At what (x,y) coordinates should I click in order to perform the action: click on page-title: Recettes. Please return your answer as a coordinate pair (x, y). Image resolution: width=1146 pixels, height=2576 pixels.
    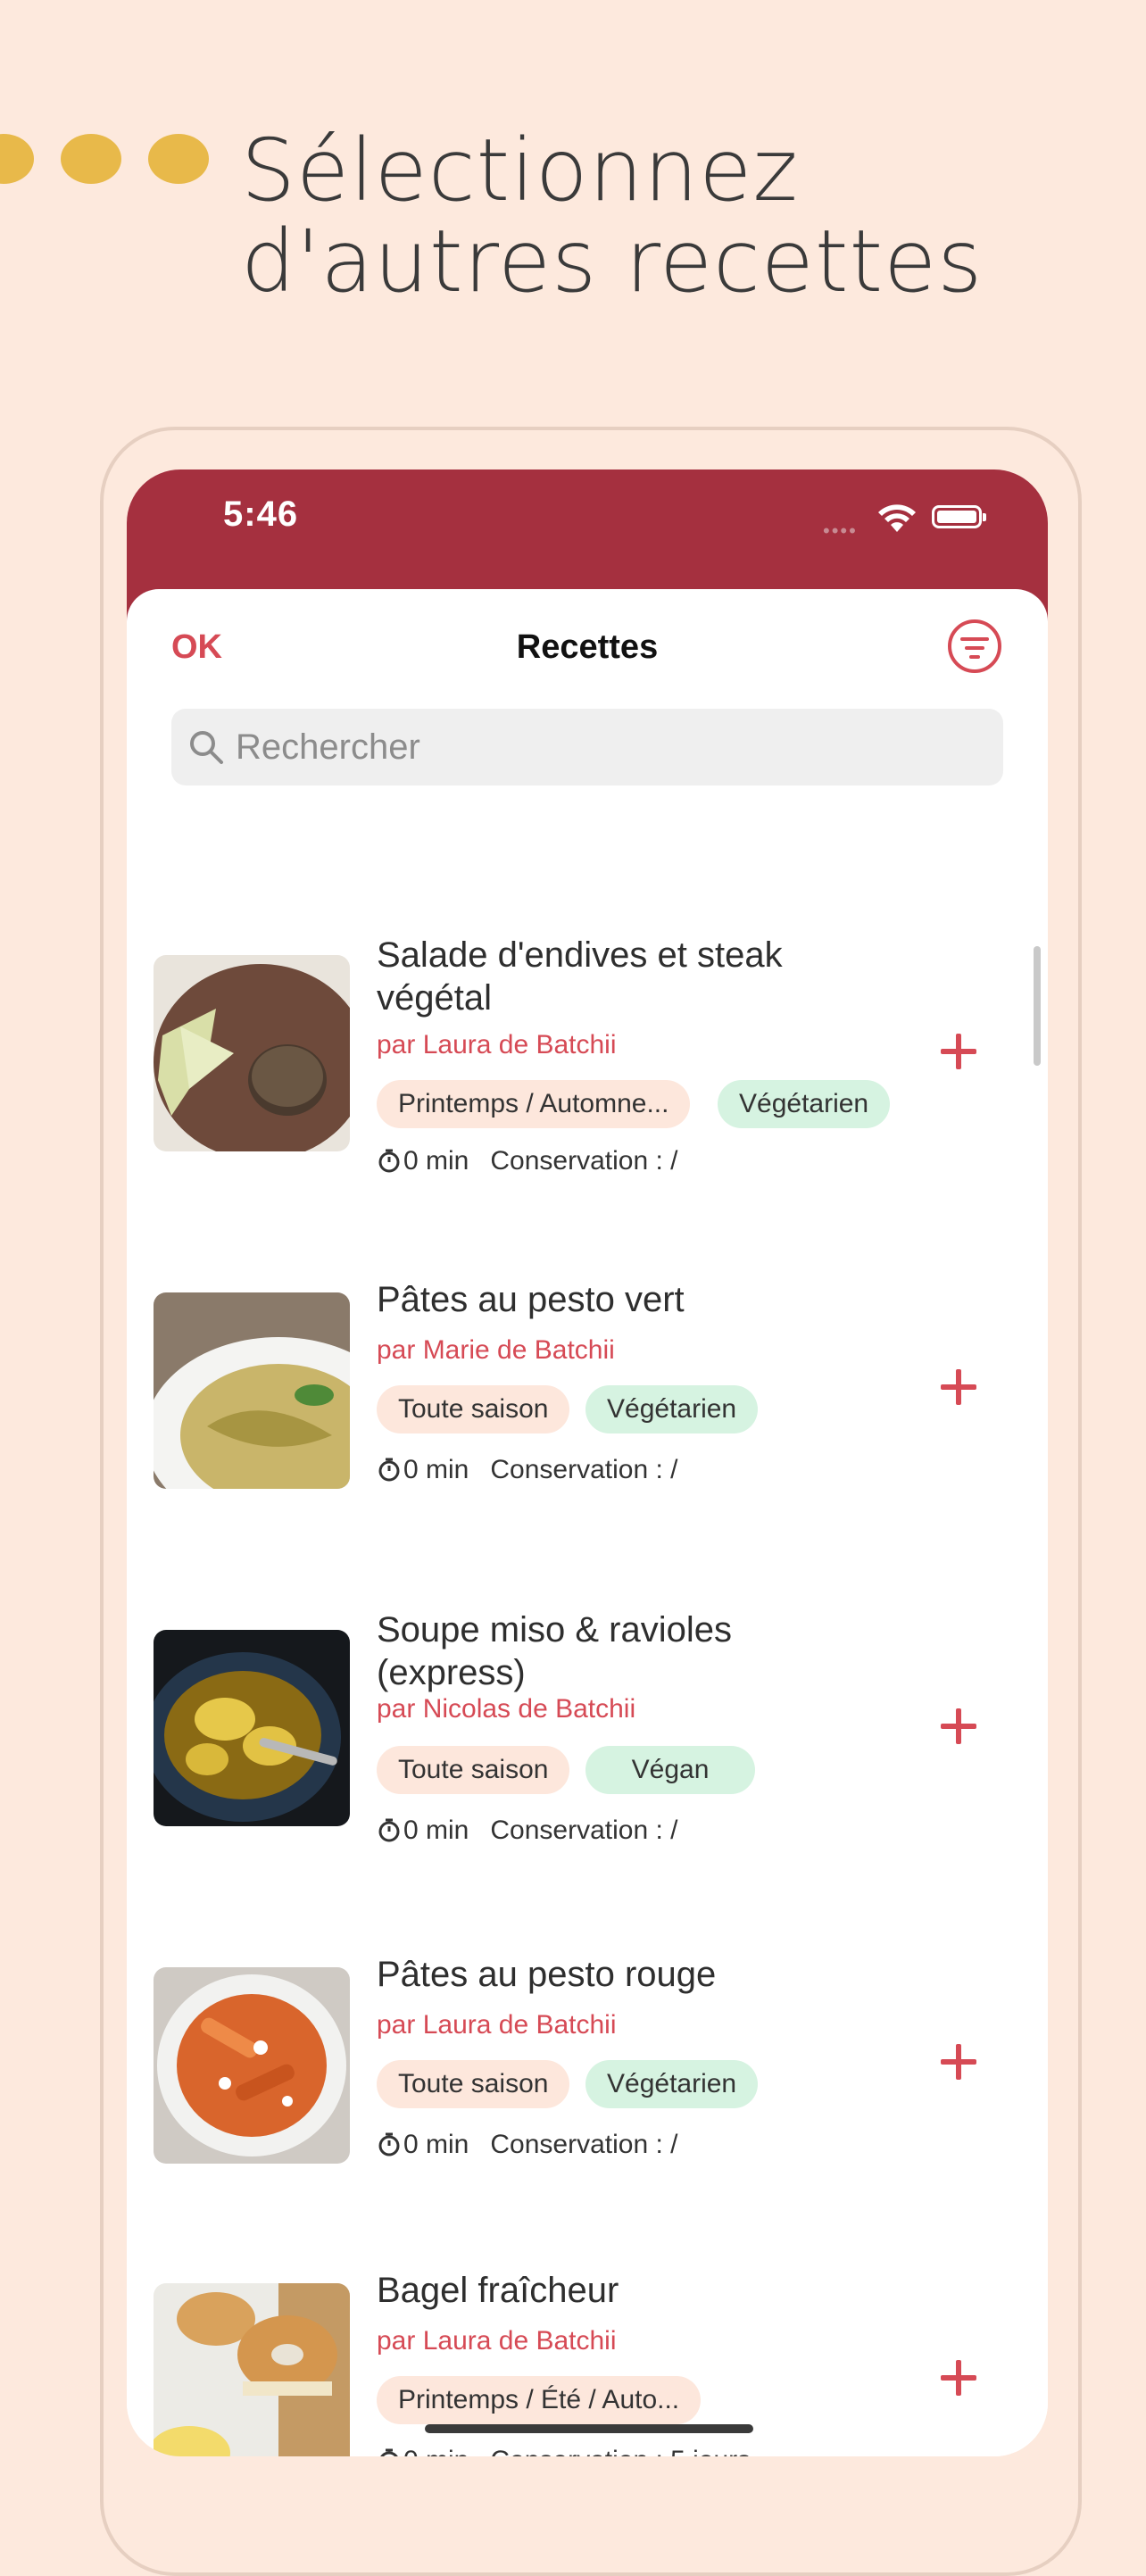
    Looking at the image, I should click on (587, 647).